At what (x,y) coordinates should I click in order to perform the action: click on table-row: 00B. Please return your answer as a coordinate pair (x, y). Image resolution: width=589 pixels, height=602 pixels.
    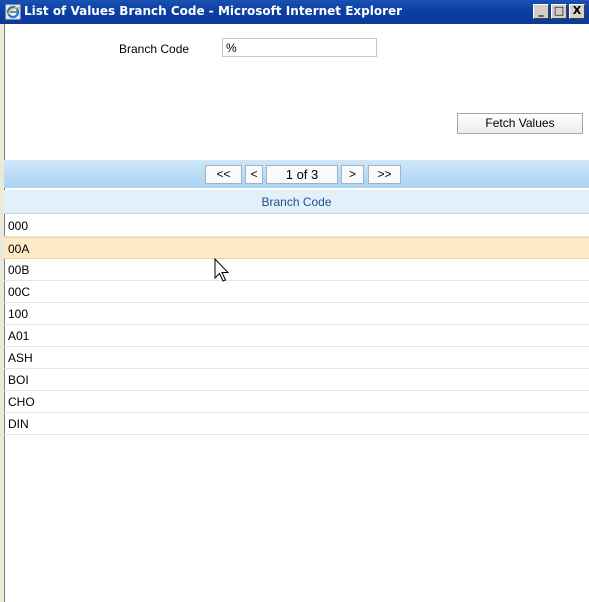
    Looking at the image, I should click on (296, 270).